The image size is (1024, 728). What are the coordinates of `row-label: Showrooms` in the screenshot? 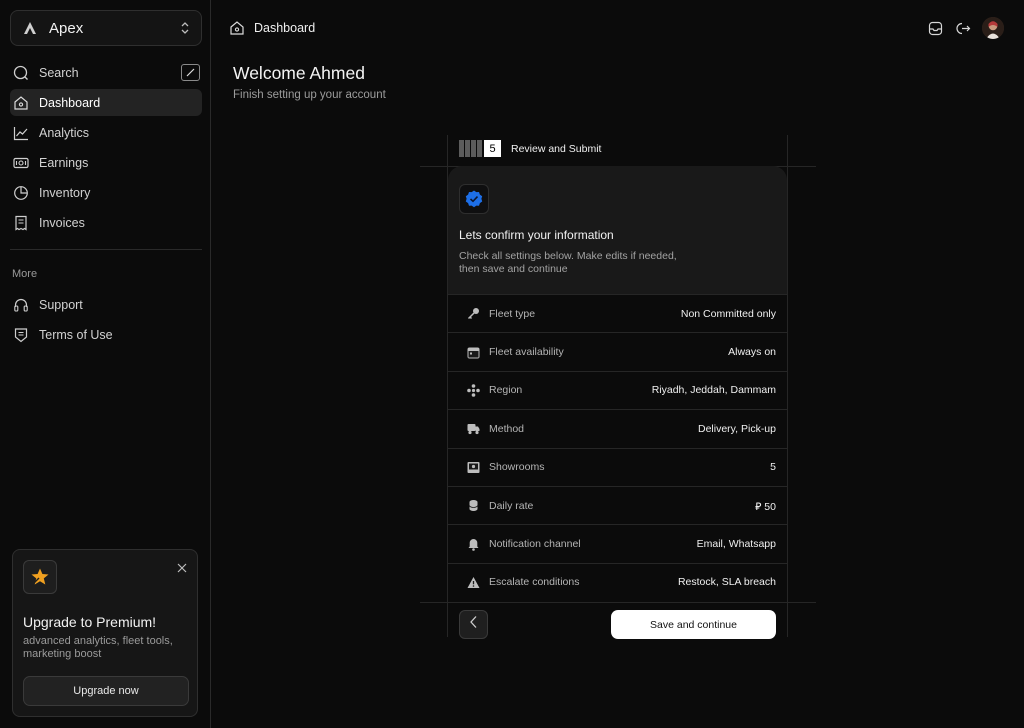 It's located at (517, 467).